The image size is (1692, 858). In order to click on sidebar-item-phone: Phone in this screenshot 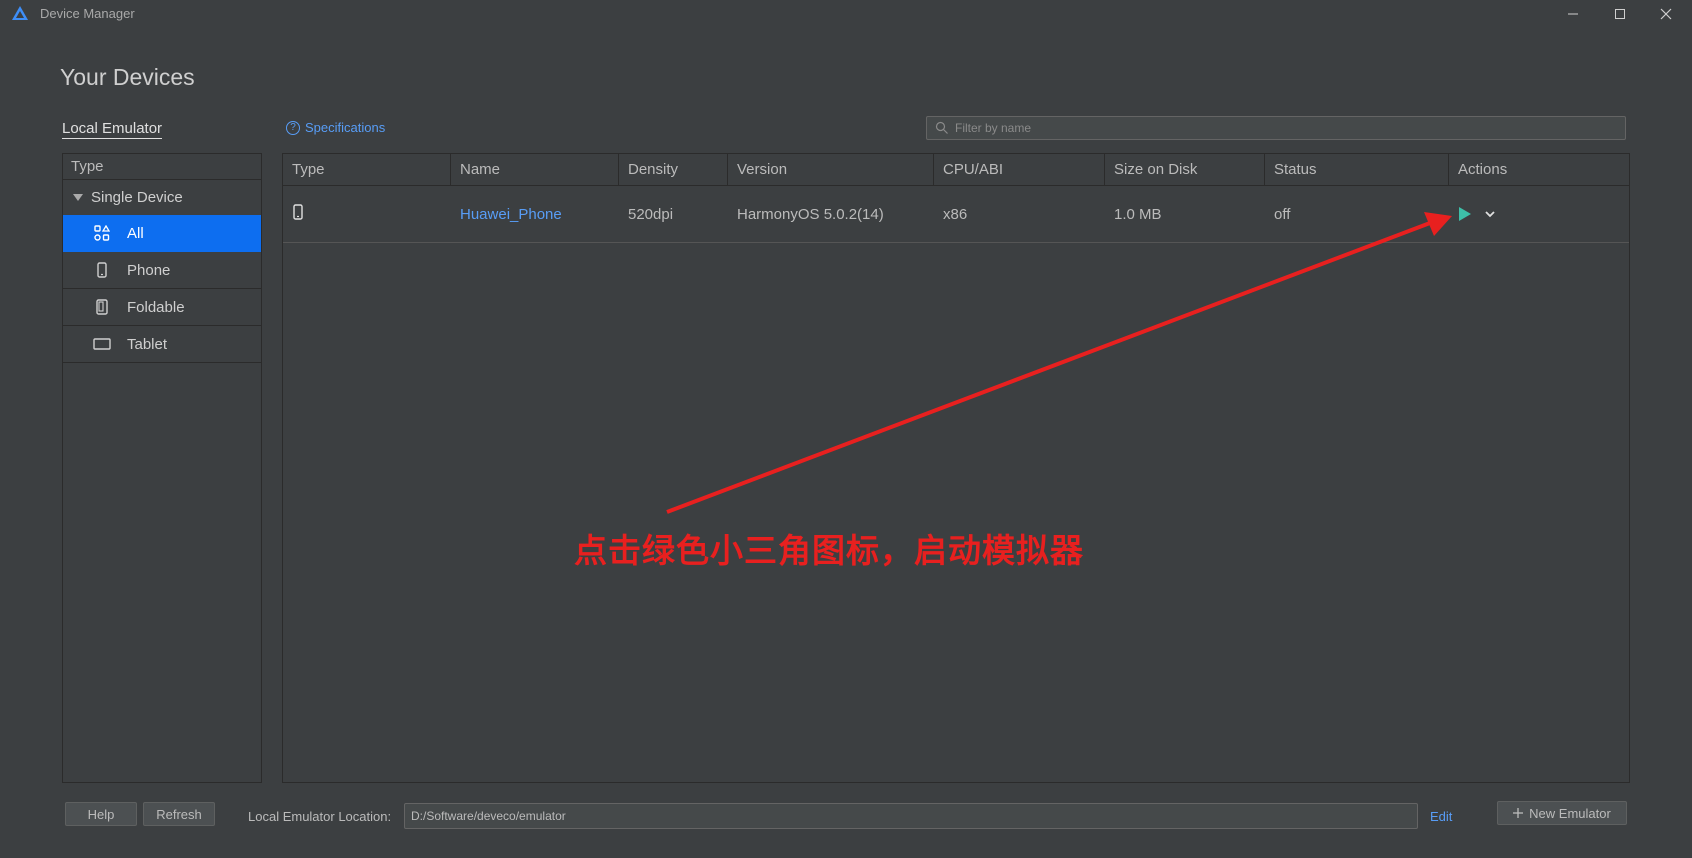, I will do `click(162, 270)`.